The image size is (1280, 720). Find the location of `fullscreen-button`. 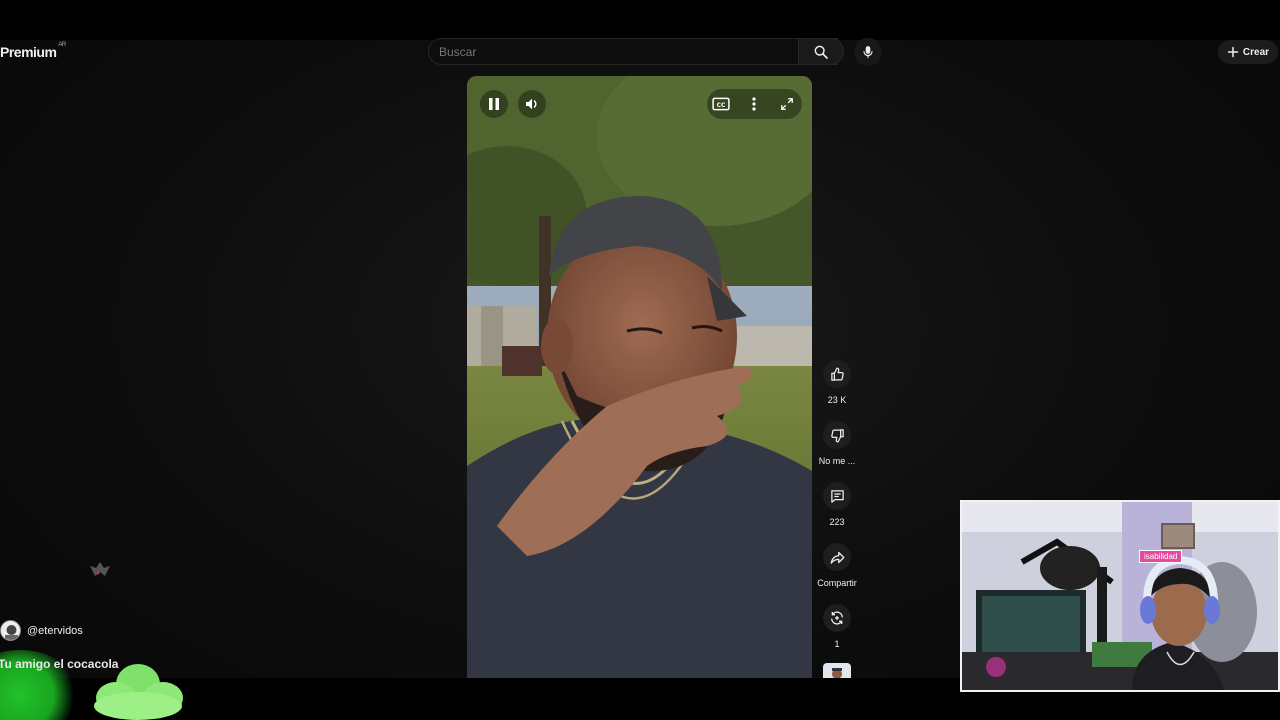

fullscreen-button is located at coordinates (787, 104).